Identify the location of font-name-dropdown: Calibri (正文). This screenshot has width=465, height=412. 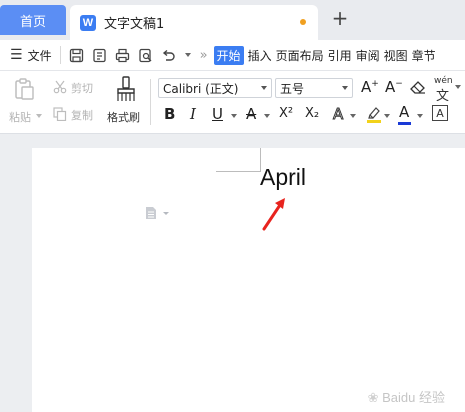
(215, 88).